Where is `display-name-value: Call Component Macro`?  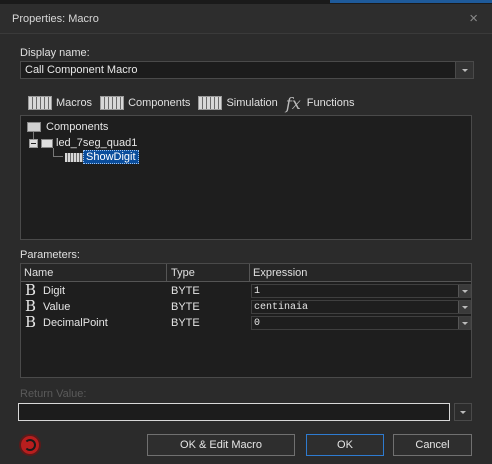
display-name-value: Call Component Macro is located at coordinates (81, 70).